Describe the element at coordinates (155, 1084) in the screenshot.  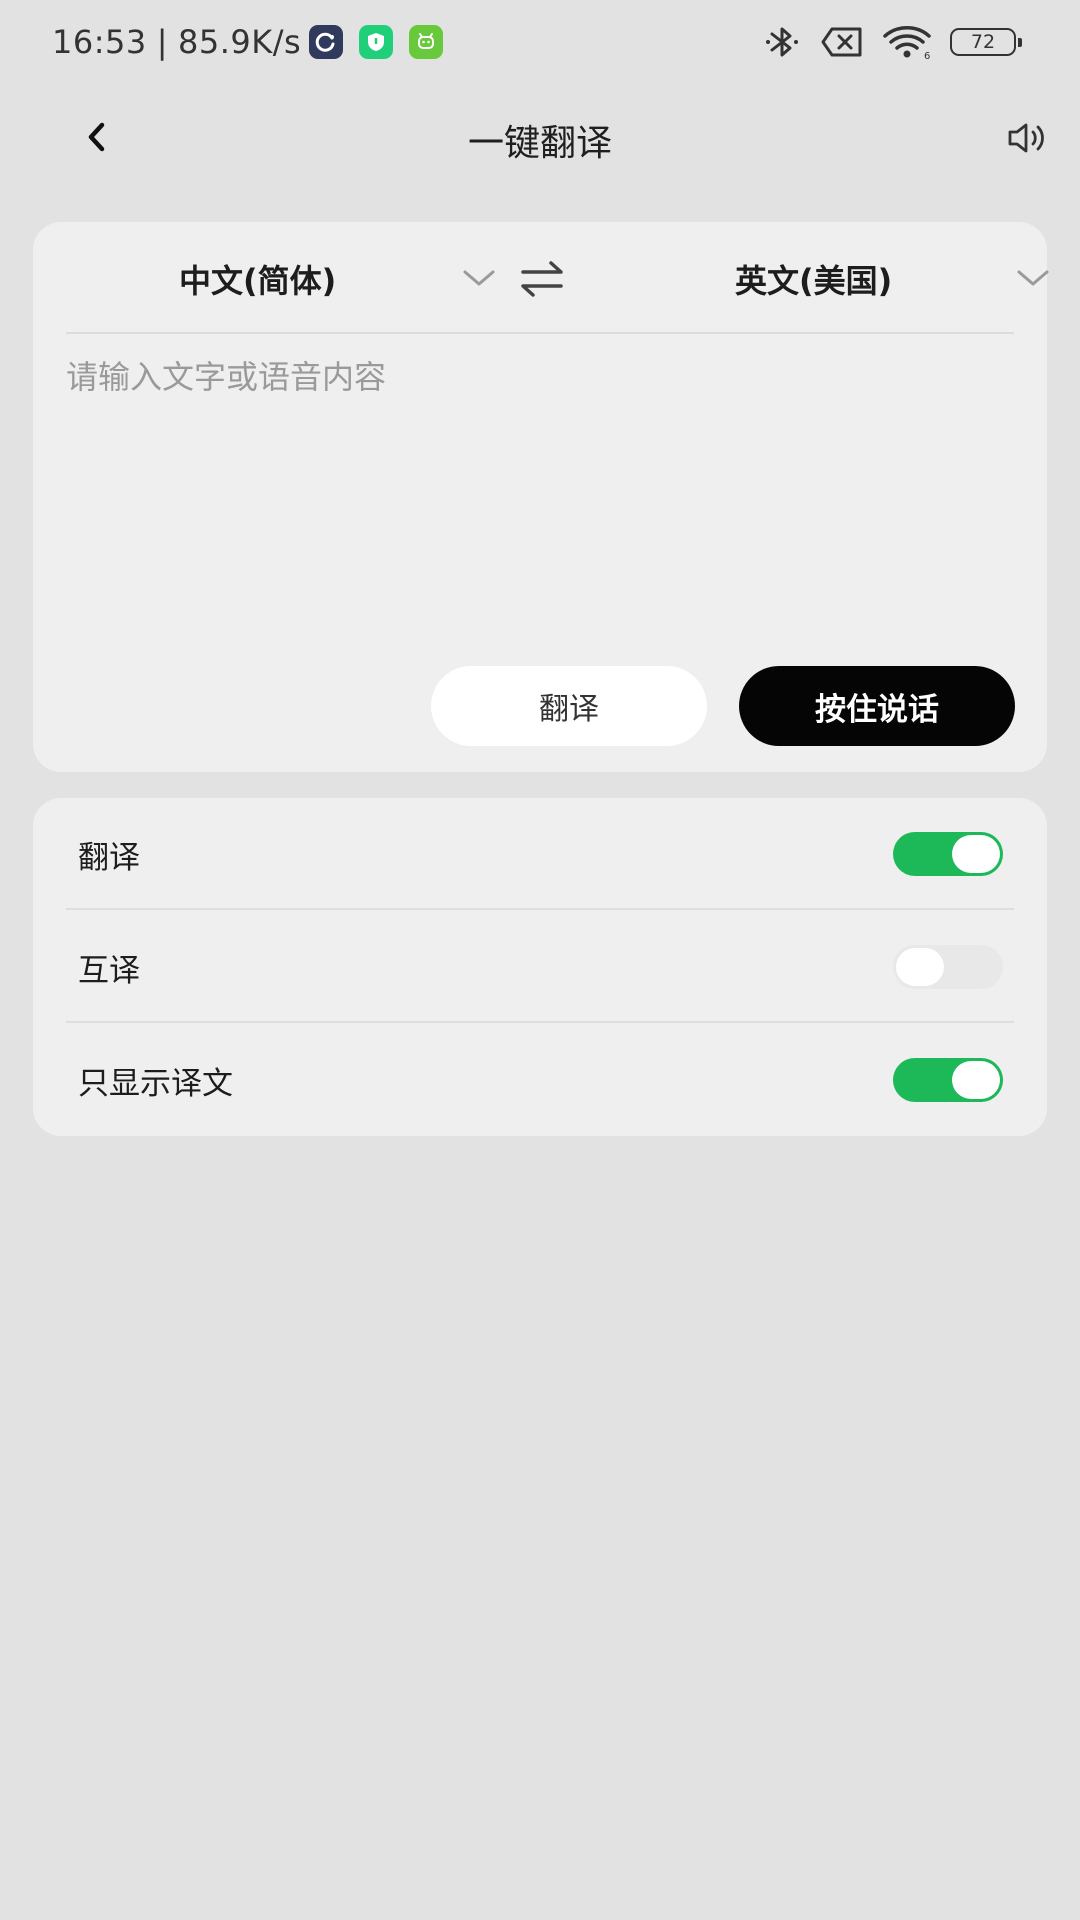
I see `setting-label: 只显示译文` at that location.